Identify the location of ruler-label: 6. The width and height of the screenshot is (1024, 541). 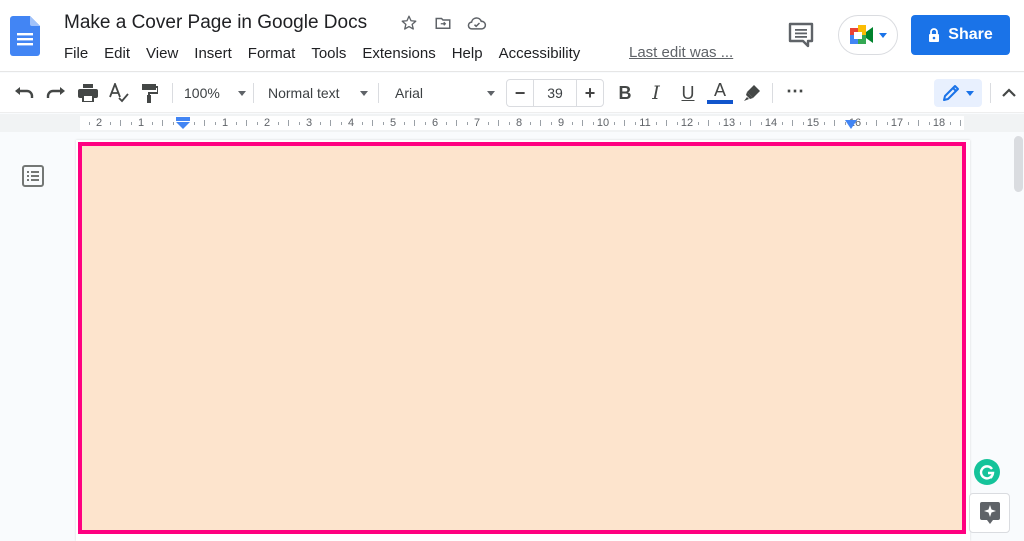
(435, 123).